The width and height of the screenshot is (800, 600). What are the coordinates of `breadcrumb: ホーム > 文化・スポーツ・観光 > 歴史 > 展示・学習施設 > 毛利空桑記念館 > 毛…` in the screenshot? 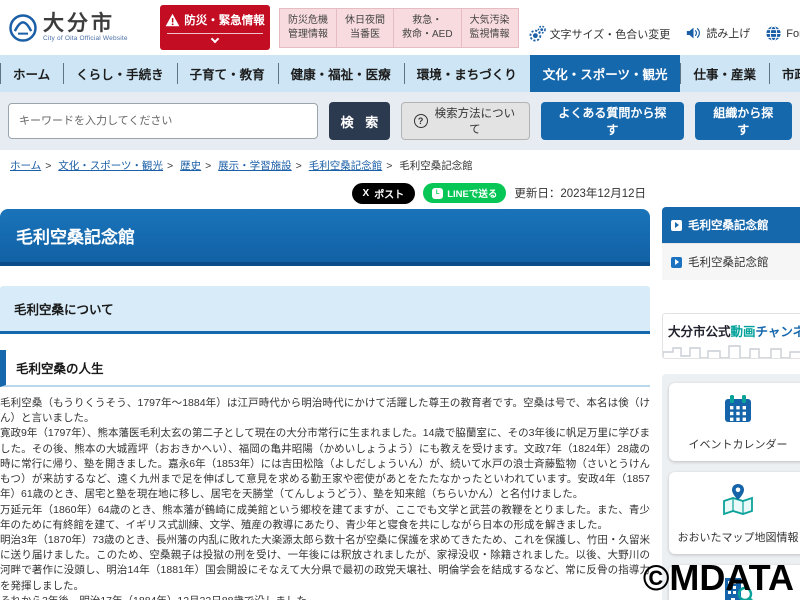 It's located at (241, 166).